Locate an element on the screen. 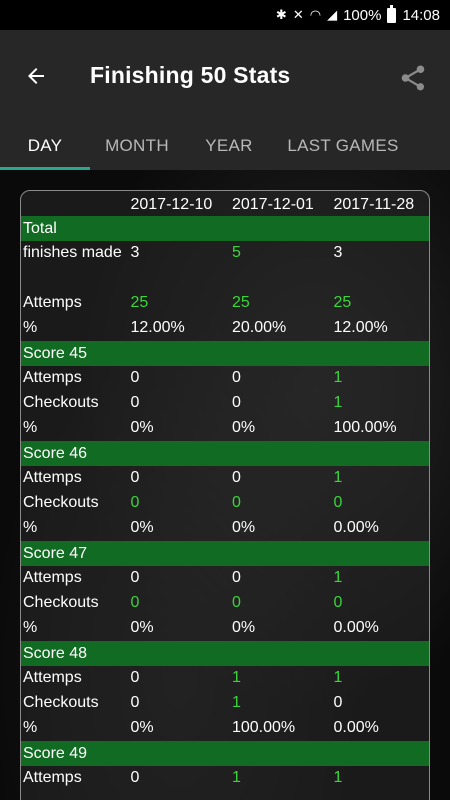 The height and width of the screenshot is (800, 450). tab-day: DAY is located at coordinates (45, 146).